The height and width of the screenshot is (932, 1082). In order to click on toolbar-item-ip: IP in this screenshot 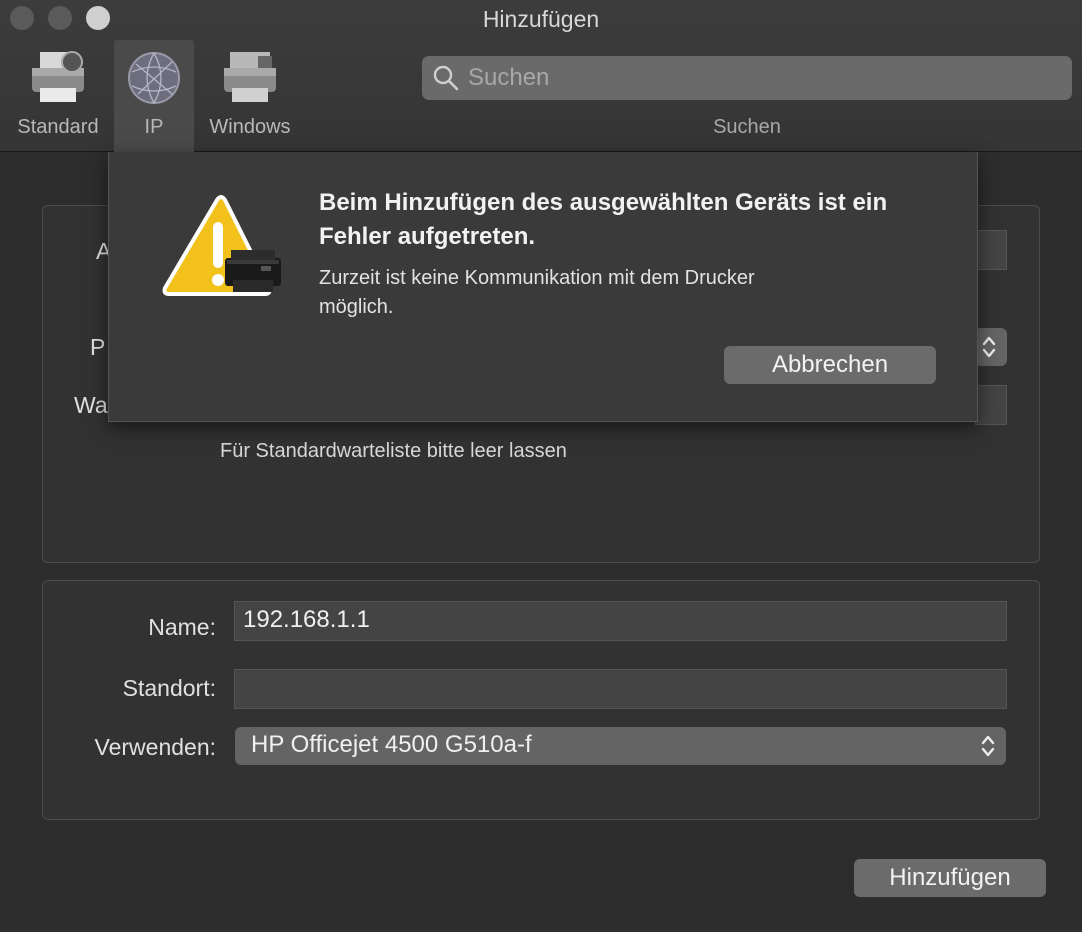, I will do `click(154, 96)`.